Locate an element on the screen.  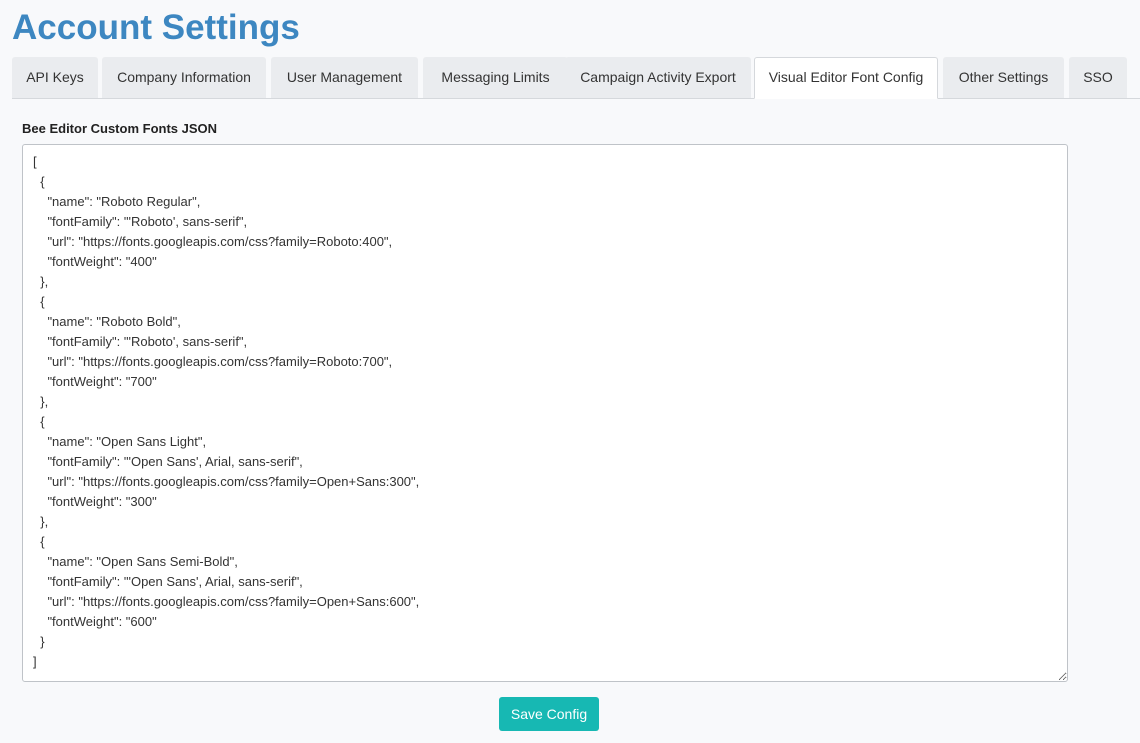
page-title: Account Settings is located at coordinates (156, 27).